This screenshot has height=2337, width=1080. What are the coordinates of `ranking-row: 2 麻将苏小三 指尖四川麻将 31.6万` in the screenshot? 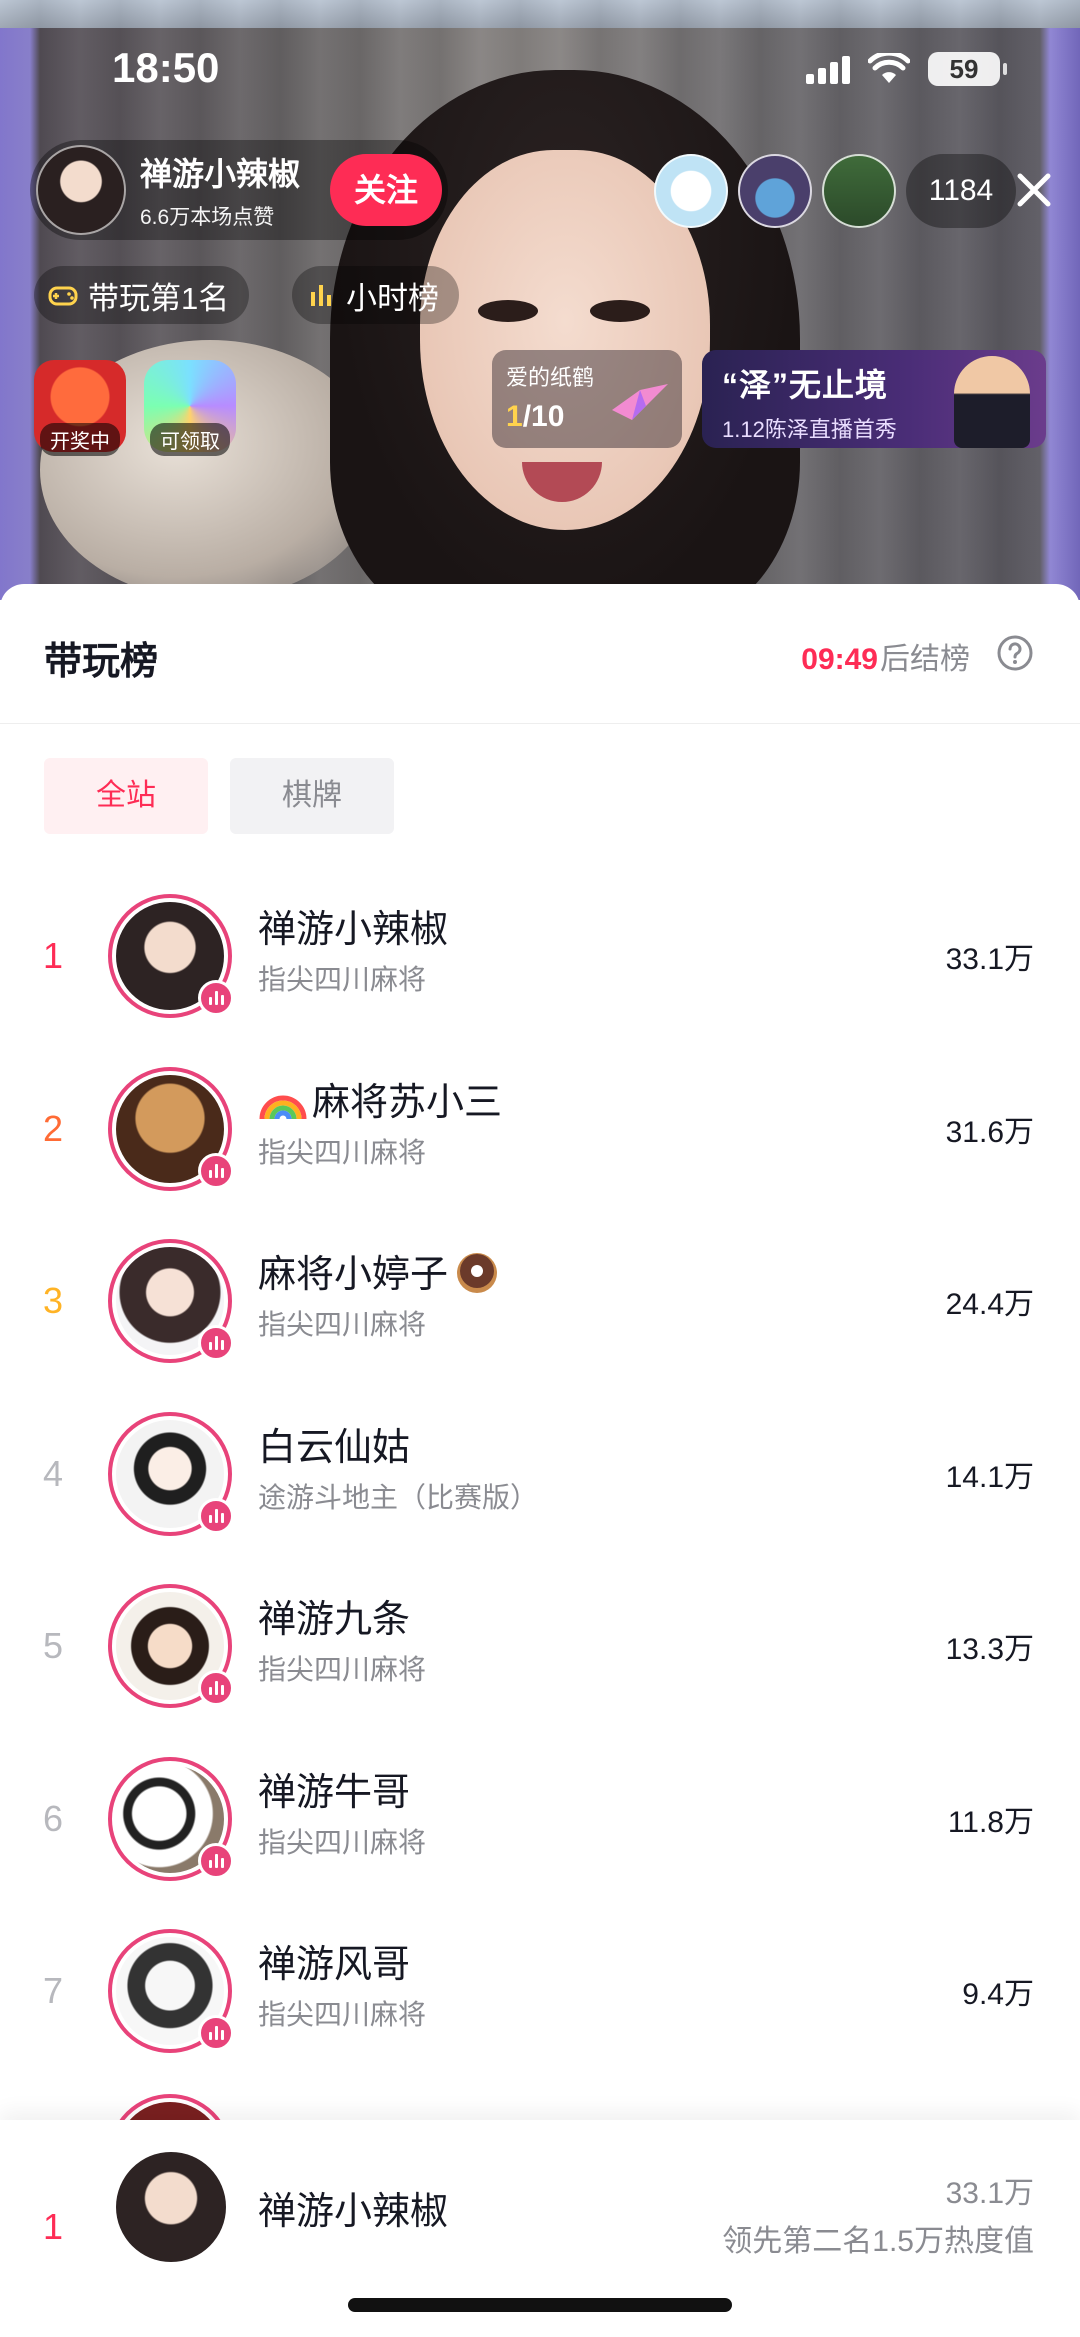 It's located at (540, 1129).